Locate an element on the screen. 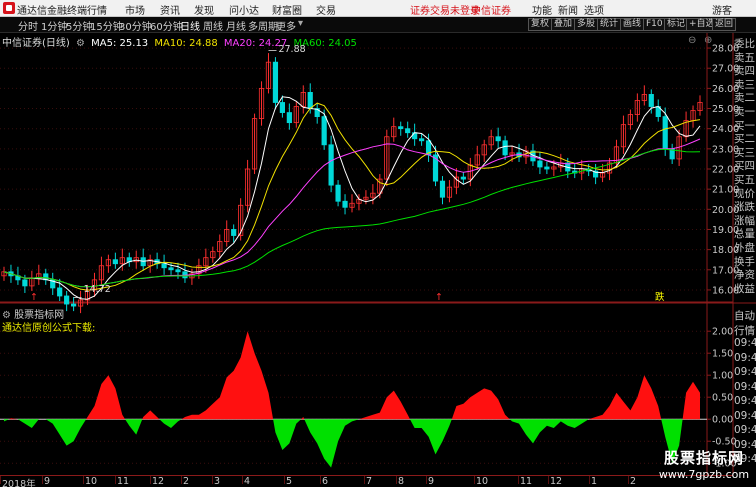 Image resolution: width=756 pixels, height=487 pixels. date-tick-label: 2018年 is located at coordinates (19, 483).